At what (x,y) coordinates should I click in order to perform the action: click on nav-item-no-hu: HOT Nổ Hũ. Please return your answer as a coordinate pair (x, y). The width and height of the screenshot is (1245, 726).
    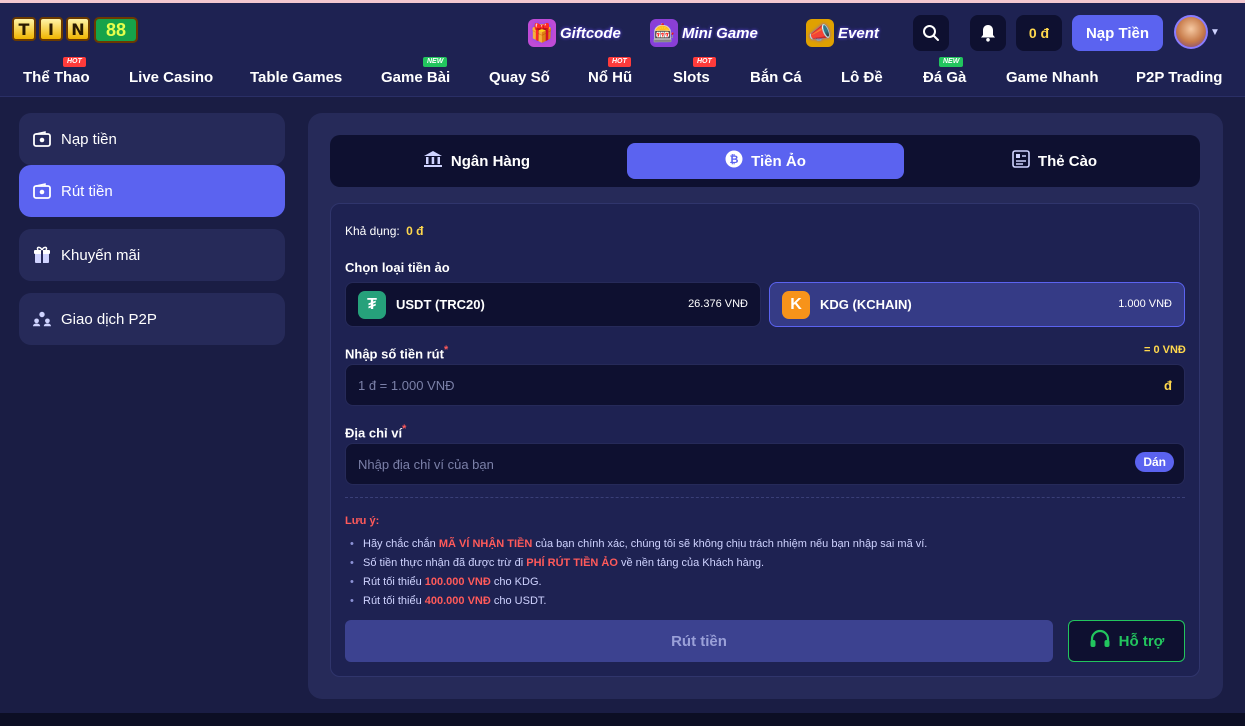
    Looking at the image, I should click on (610, 71).